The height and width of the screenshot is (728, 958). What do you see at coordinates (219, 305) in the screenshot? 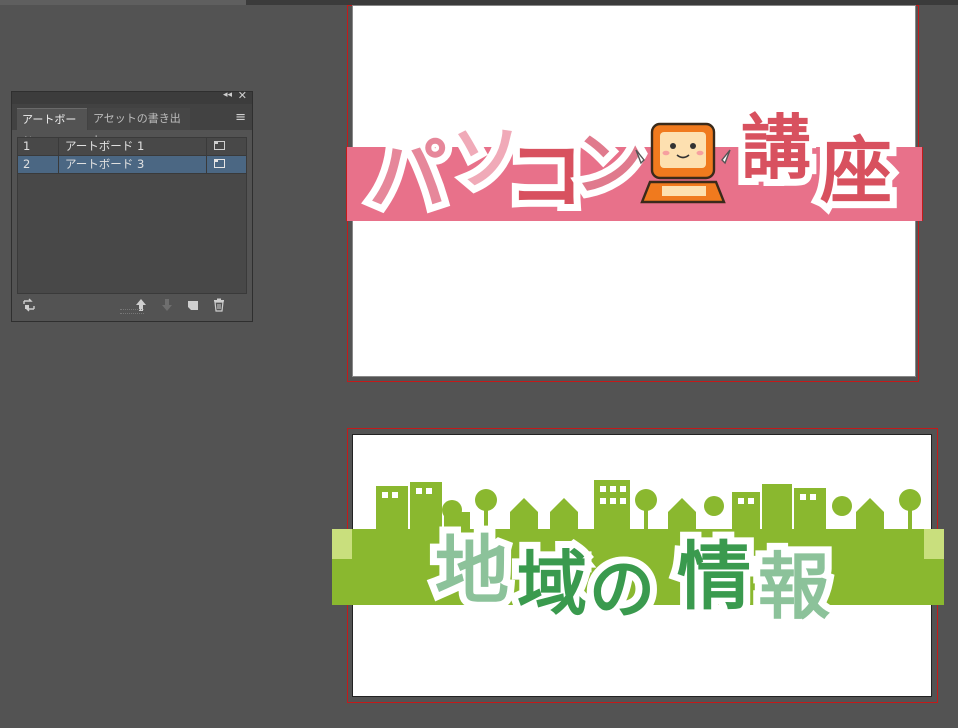
I see `delete-icon` at bounding box center [219, 305].